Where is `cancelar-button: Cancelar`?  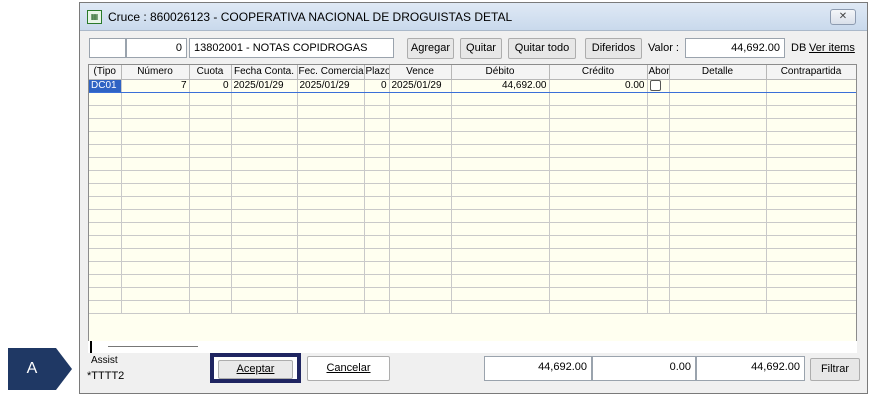
cancelar-button: Cancelar is located at coordinates (348, 368).